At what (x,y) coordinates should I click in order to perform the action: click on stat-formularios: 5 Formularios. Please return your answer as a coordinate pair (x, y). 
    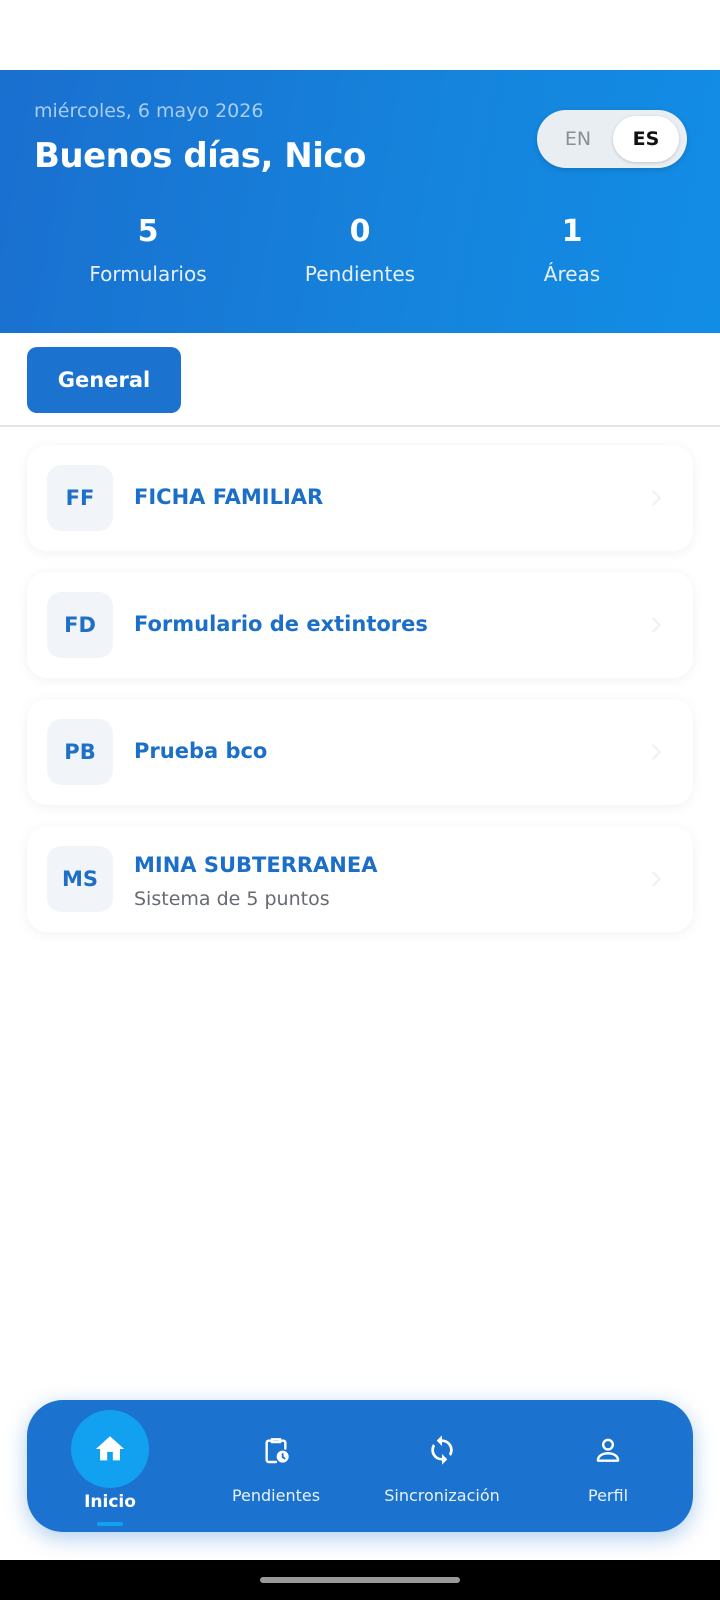
    Looking at the image, I should click on (148, 248).